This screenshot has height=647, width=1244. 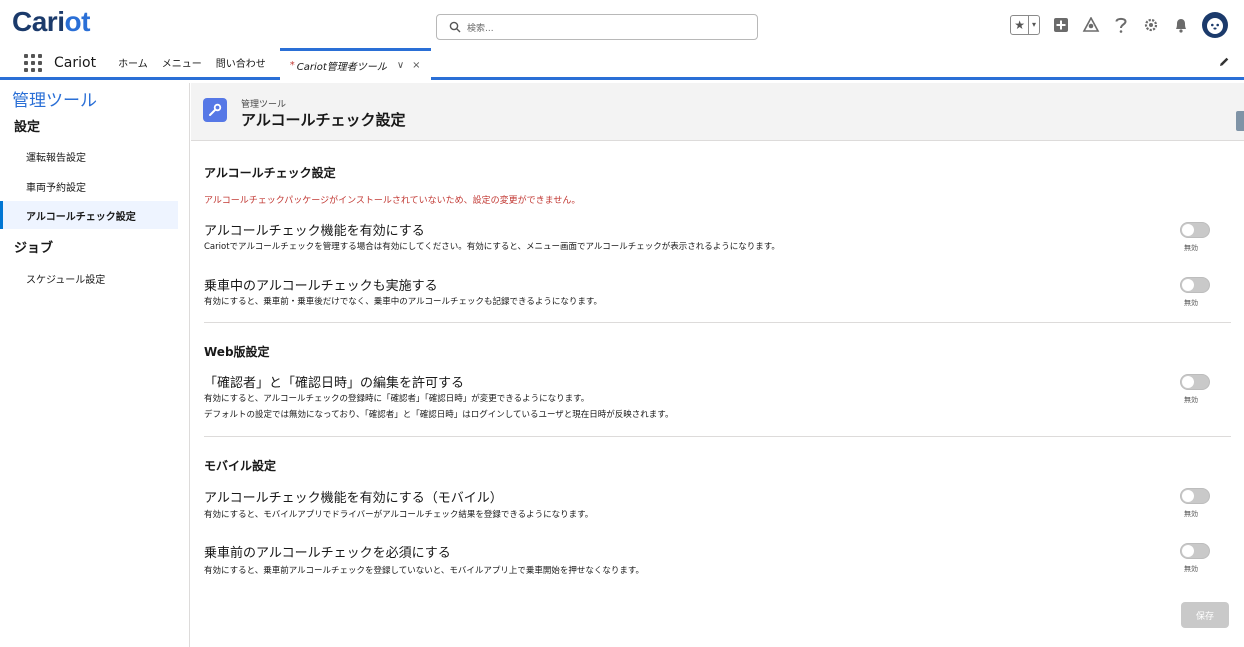 I want to click on page-header: 管理ツール アルコールチェック設定, so click(x=717, y=112).